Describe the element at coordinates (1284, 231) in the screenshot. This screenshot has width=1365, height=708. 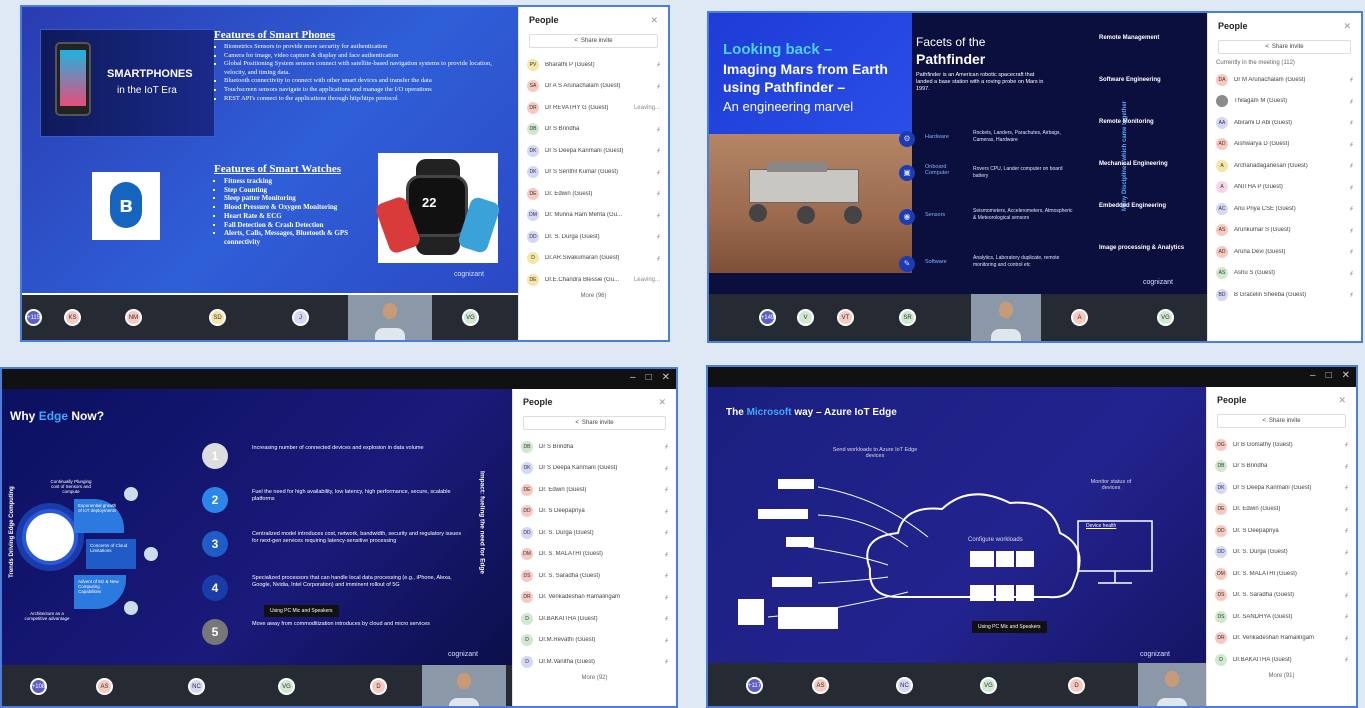
I see `participant-row: AS Arunkumar S (Guest) ᚋ` at that location.